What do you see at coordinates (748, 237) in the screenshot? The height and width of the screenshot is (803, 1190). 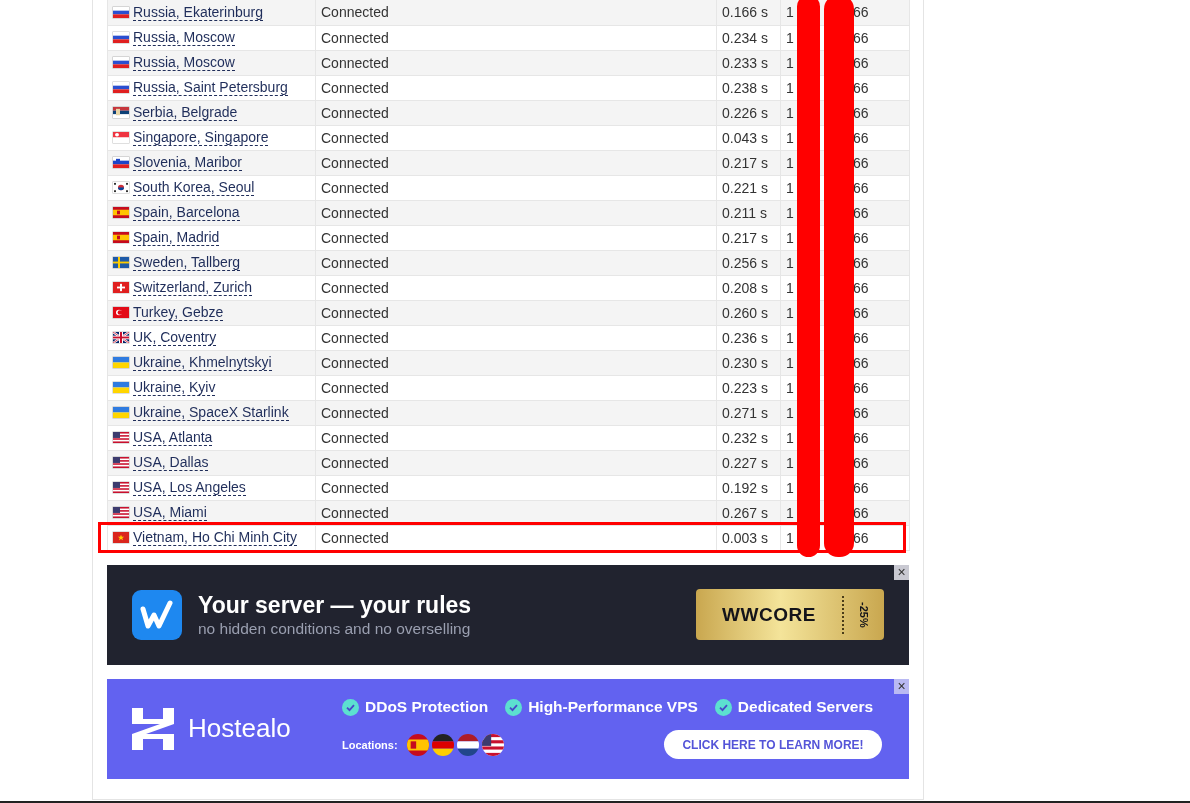 I see `table-cell: 0.217 s` at bounding box center [748, 237].